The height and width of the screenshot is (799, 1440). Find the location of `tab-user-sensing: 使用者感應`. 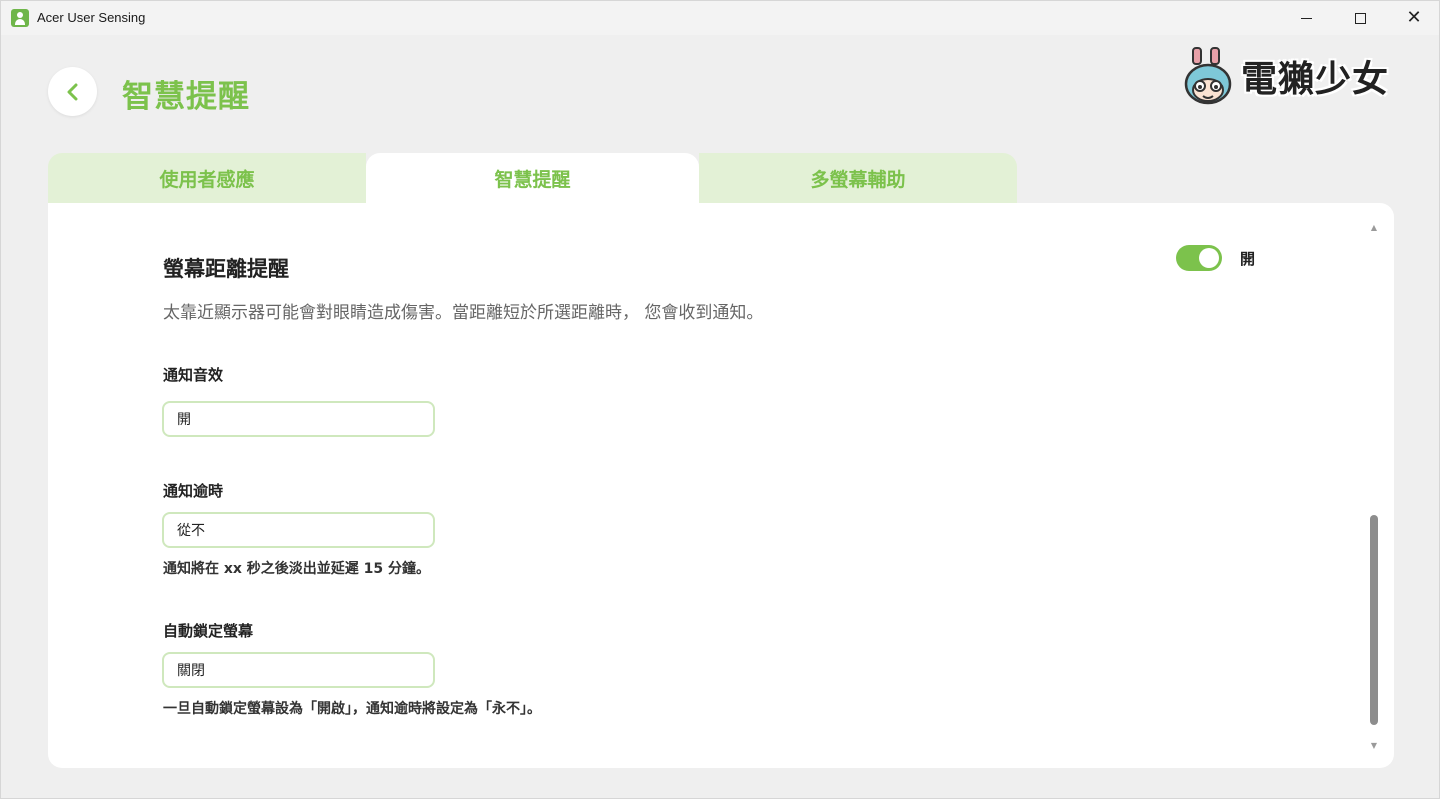

tab-user-sensing: 使用者感應 is located at coordinates (207, 178).